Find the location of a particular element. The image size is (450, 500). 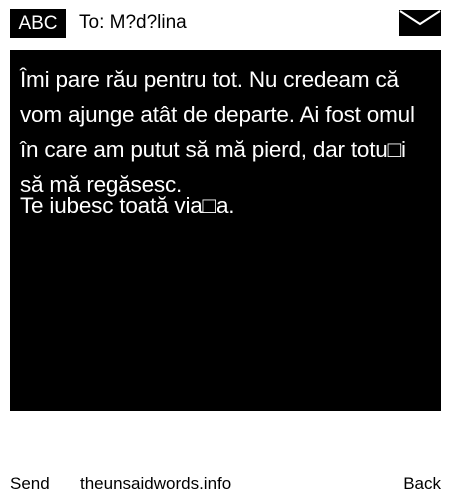

message-line: Te iubesc toată via□a. is located at coordinates (127, 205).